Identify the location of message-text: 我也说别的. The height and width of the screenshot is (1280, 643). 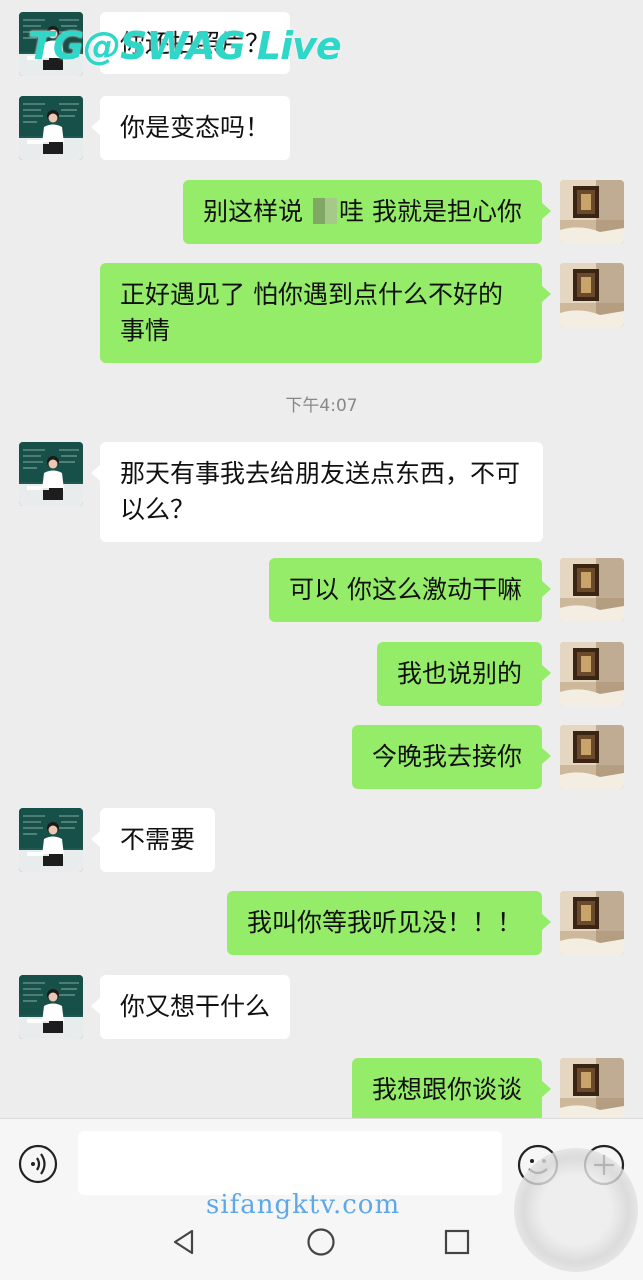
(459, 673).